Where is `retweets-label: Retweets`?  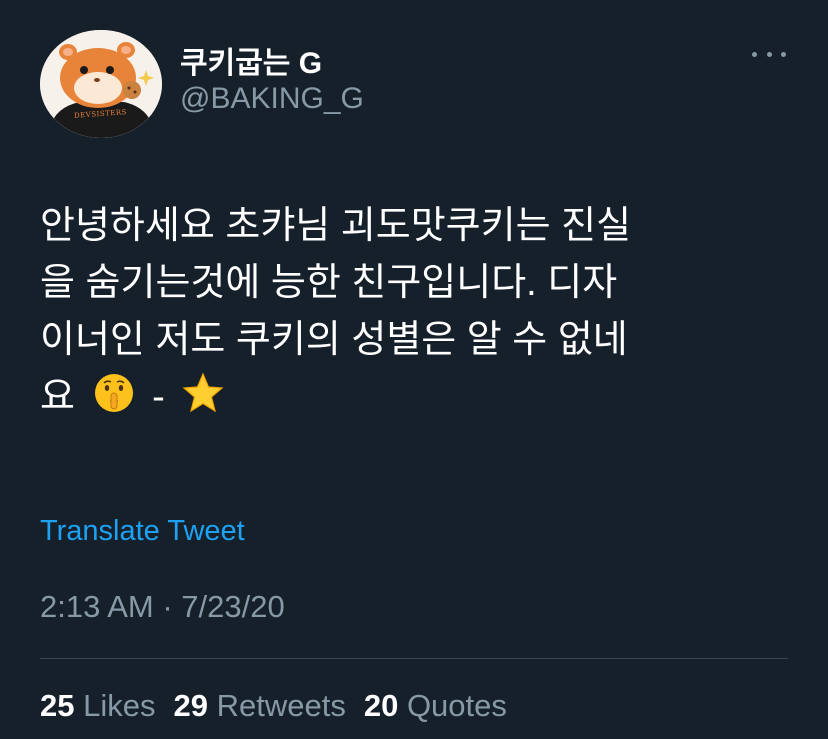
retweets-label: Retweets is located at coordinates (281, 705).